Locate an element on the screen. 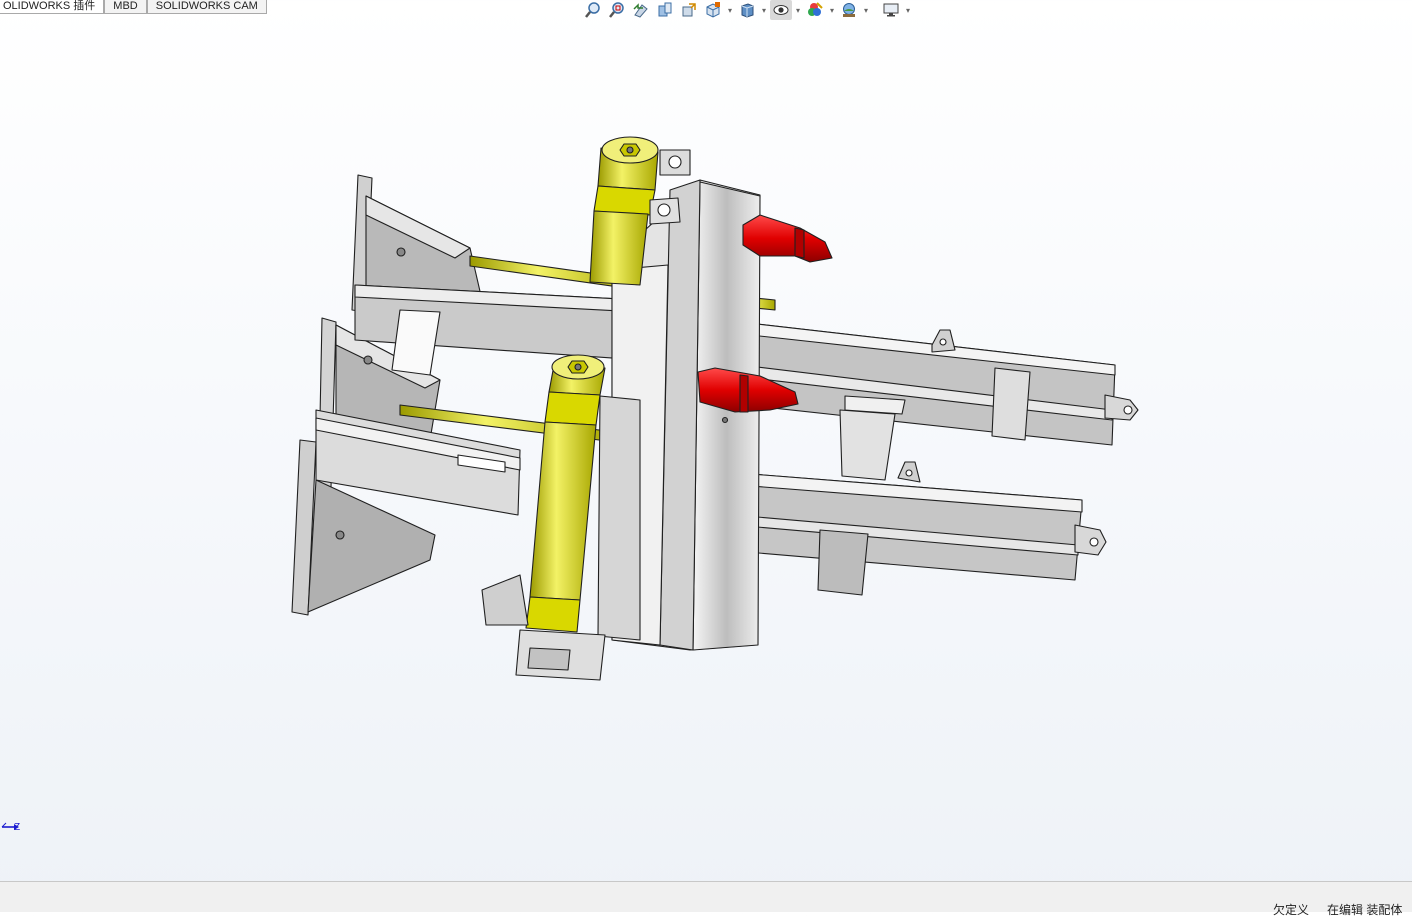 The height and width of the screenshot is (918, 1412). display-style-button is located at coordinates (747, 10).